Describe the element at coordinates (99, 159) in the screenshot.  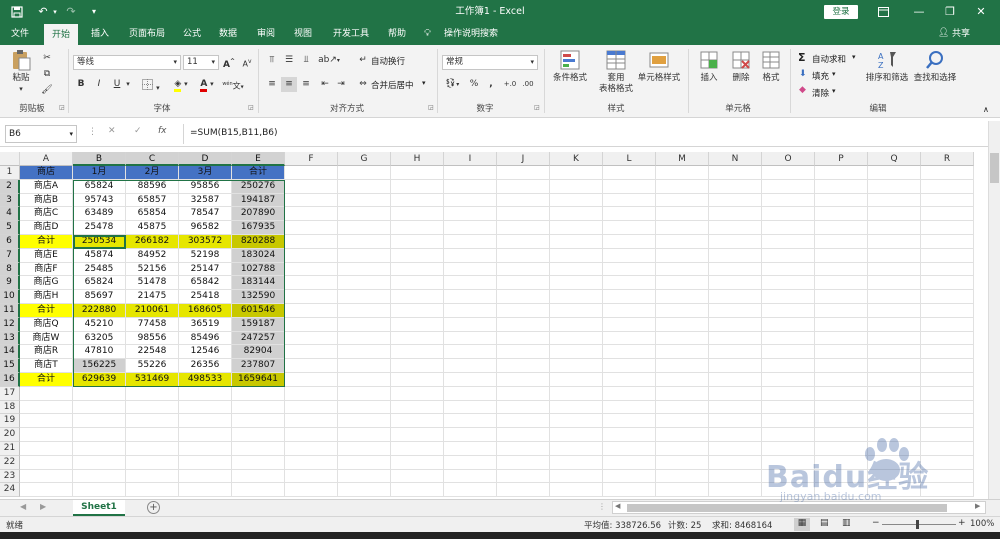
I see `column-header: B` at that location.